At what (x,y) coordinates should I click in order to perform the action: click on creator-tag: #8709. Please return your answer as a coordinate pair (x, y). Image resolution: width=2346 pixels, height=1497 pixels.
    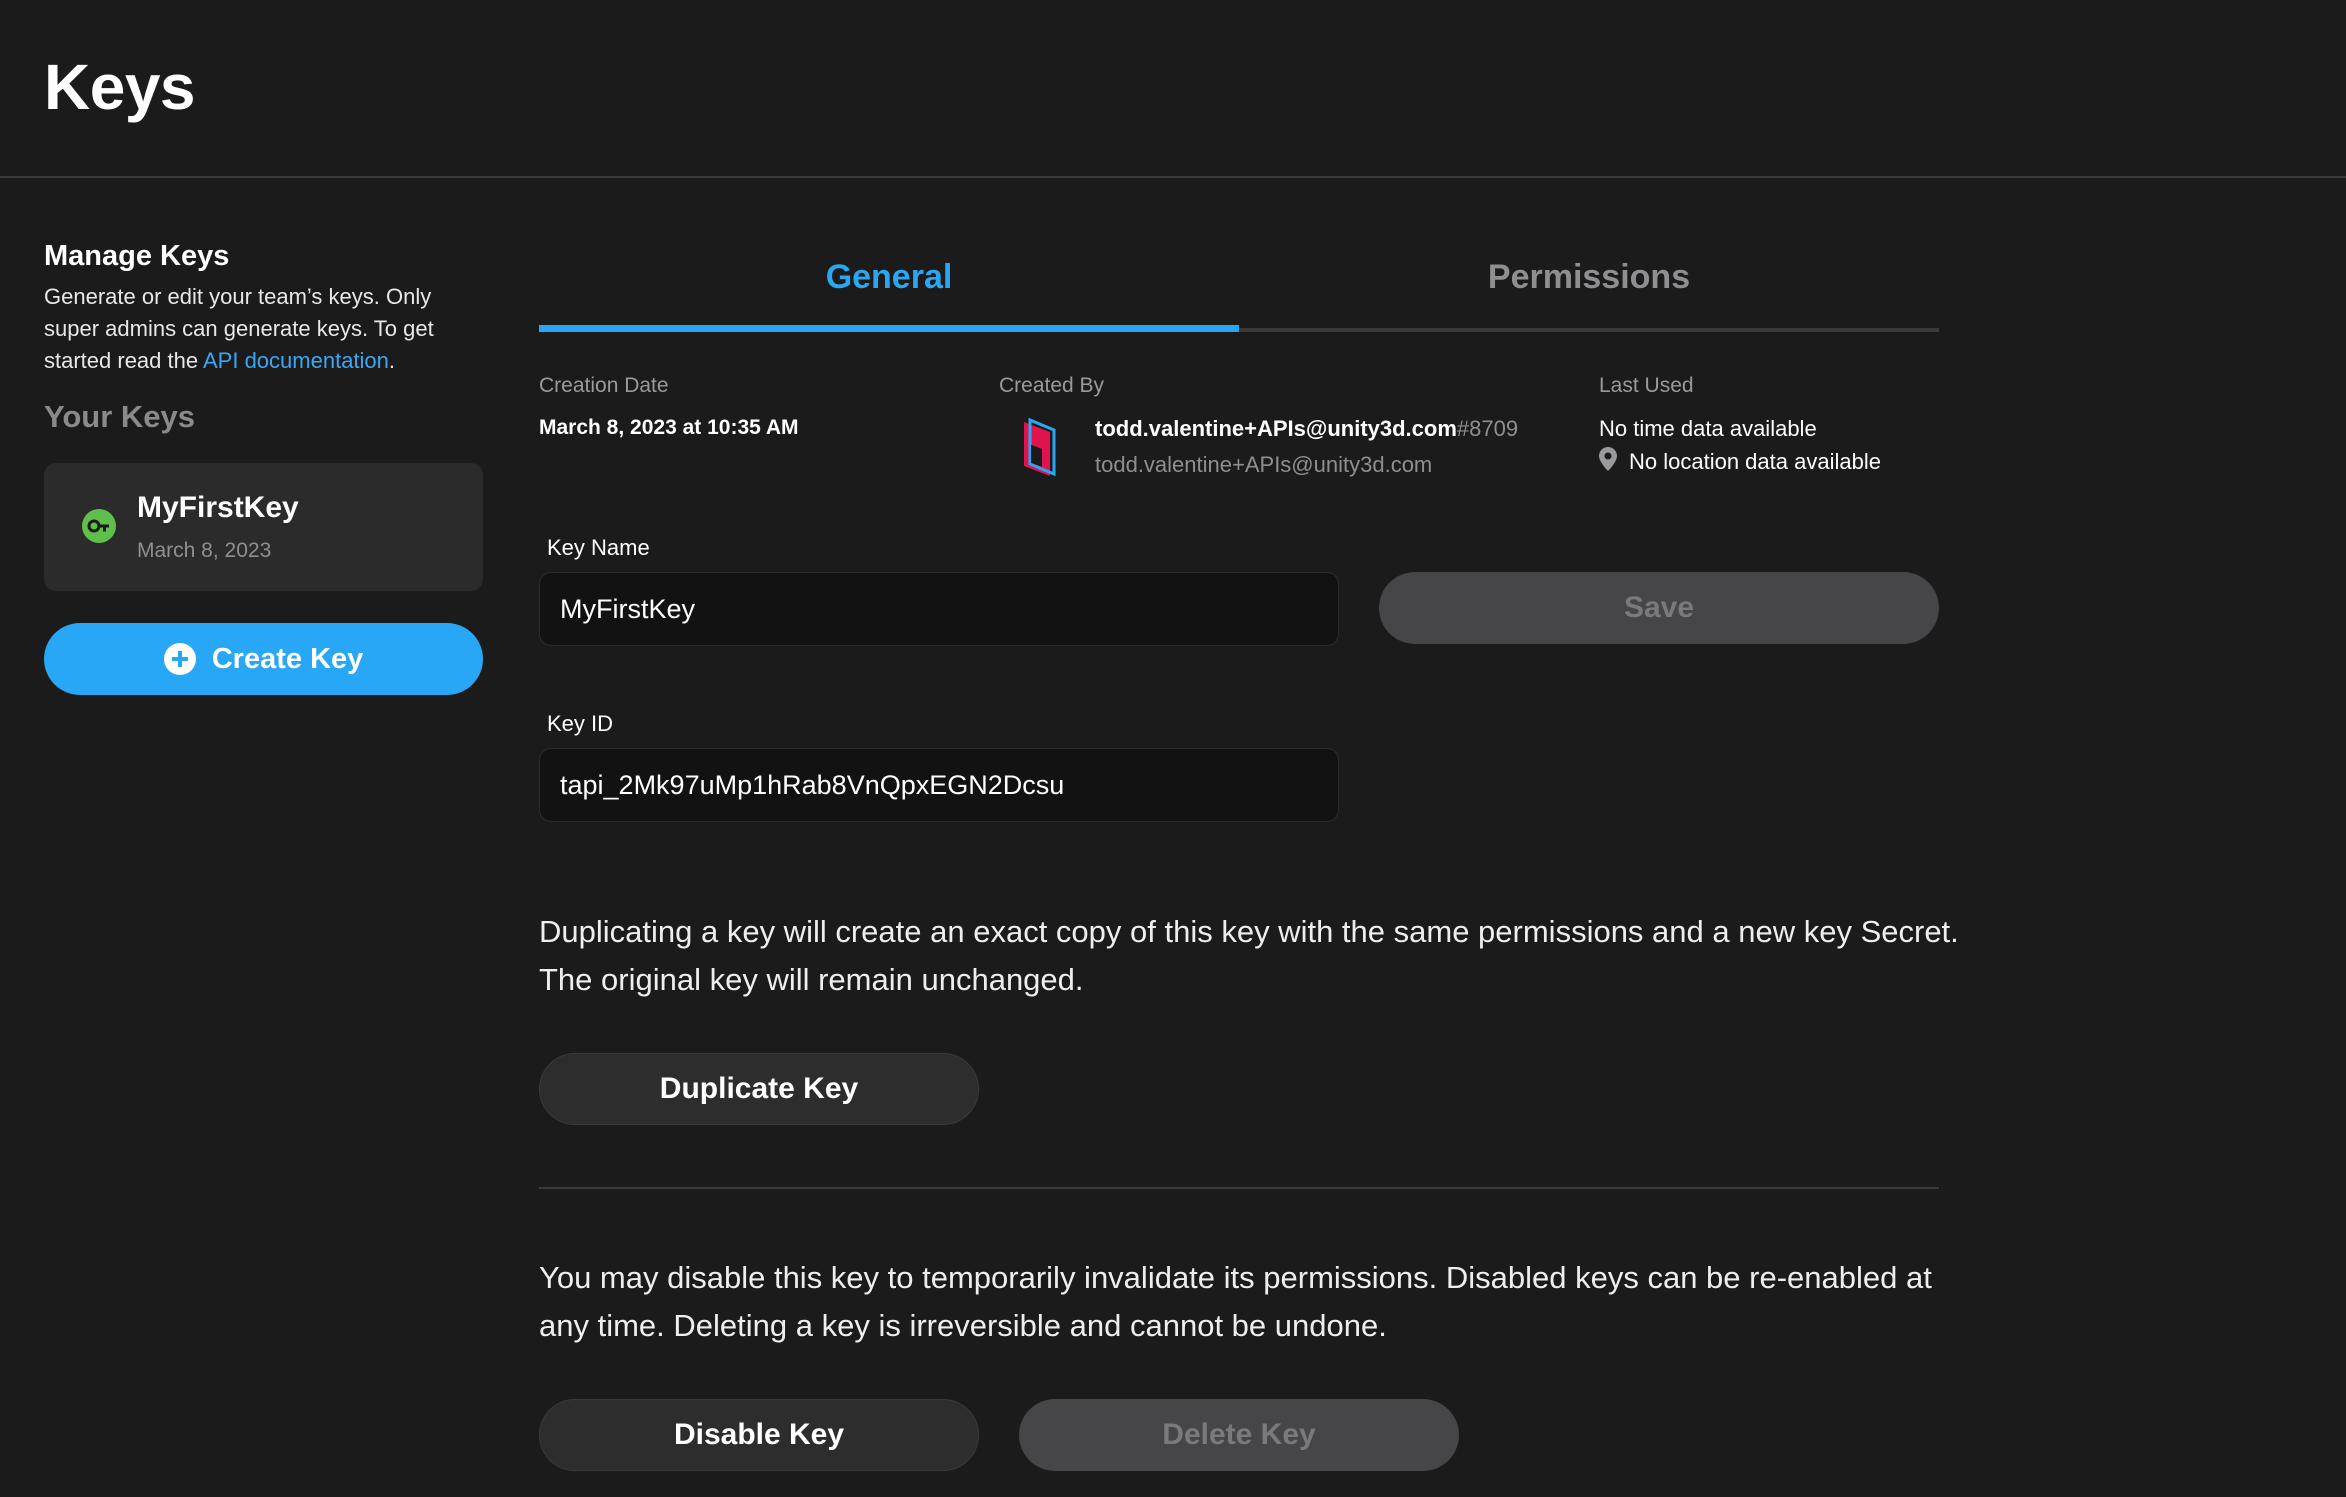
    Looking at the image, I should click on (1487, 428).